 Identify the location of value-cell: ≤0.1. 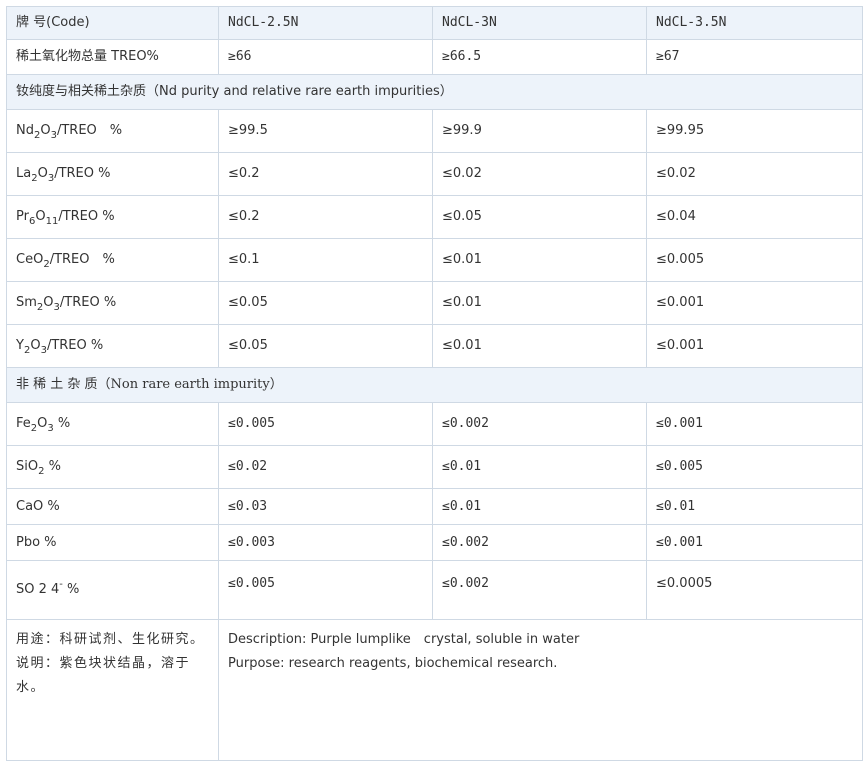
(325, 260).